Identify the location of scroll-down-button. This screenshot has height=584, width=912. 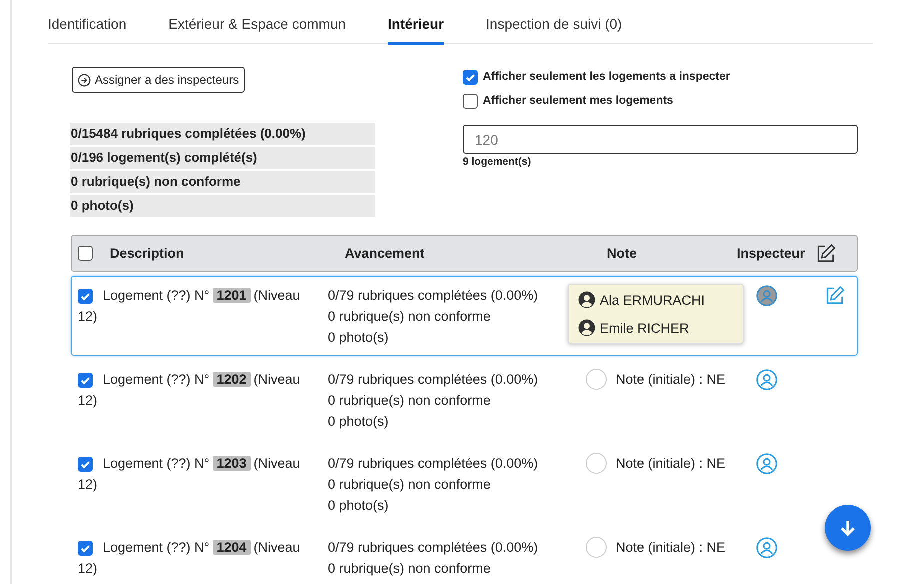
(848, 528).